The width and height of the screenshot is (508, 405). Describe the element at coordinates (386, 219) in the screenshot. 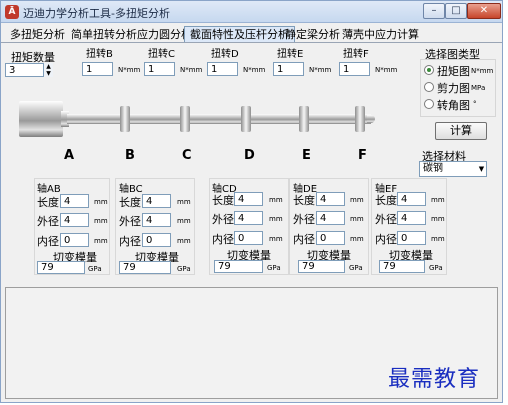

I see `shaft-ef-outer-label: 外径` at that location.